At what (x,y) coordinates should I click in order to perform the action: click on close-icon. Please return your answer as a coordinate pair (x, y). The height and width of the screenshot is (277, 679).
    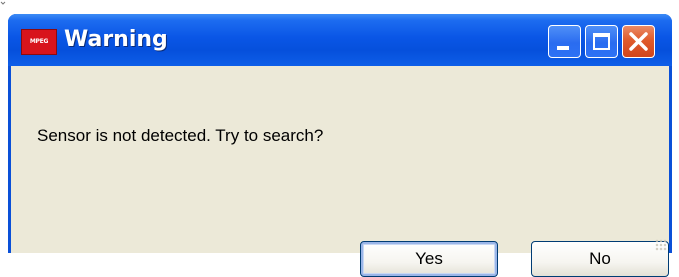
    Looking at the image, I should click on (638, 41).